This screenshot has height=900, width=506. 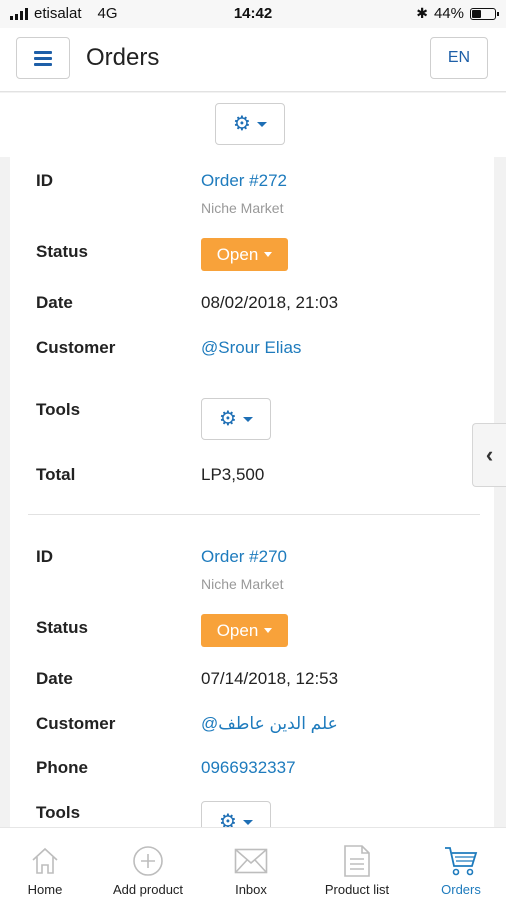 What do you see at coordinates (357, 861) in the screenshot?
I see `document-icon` at bounding box center [357, 861].